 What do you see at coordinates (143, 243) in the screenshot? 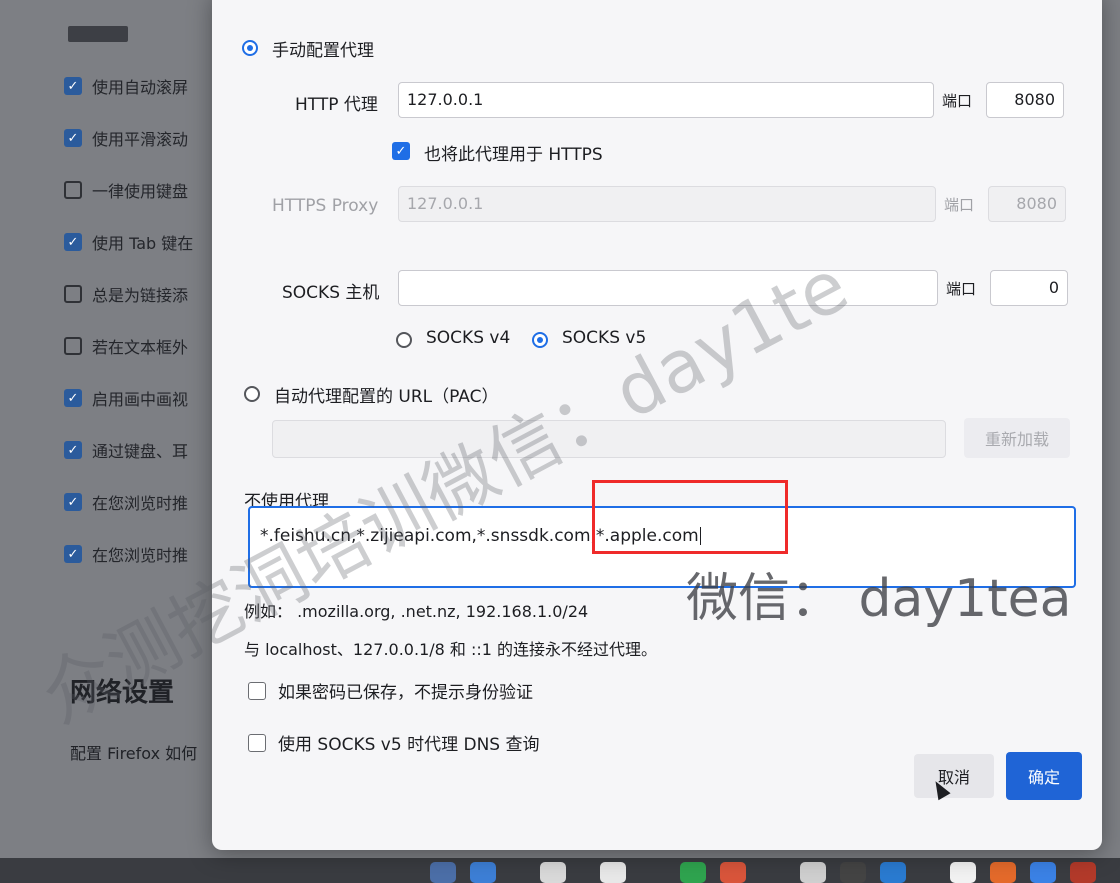
I see `background-checkbox-label: 使用 Tab 键在` at bounding box center [143, 243].